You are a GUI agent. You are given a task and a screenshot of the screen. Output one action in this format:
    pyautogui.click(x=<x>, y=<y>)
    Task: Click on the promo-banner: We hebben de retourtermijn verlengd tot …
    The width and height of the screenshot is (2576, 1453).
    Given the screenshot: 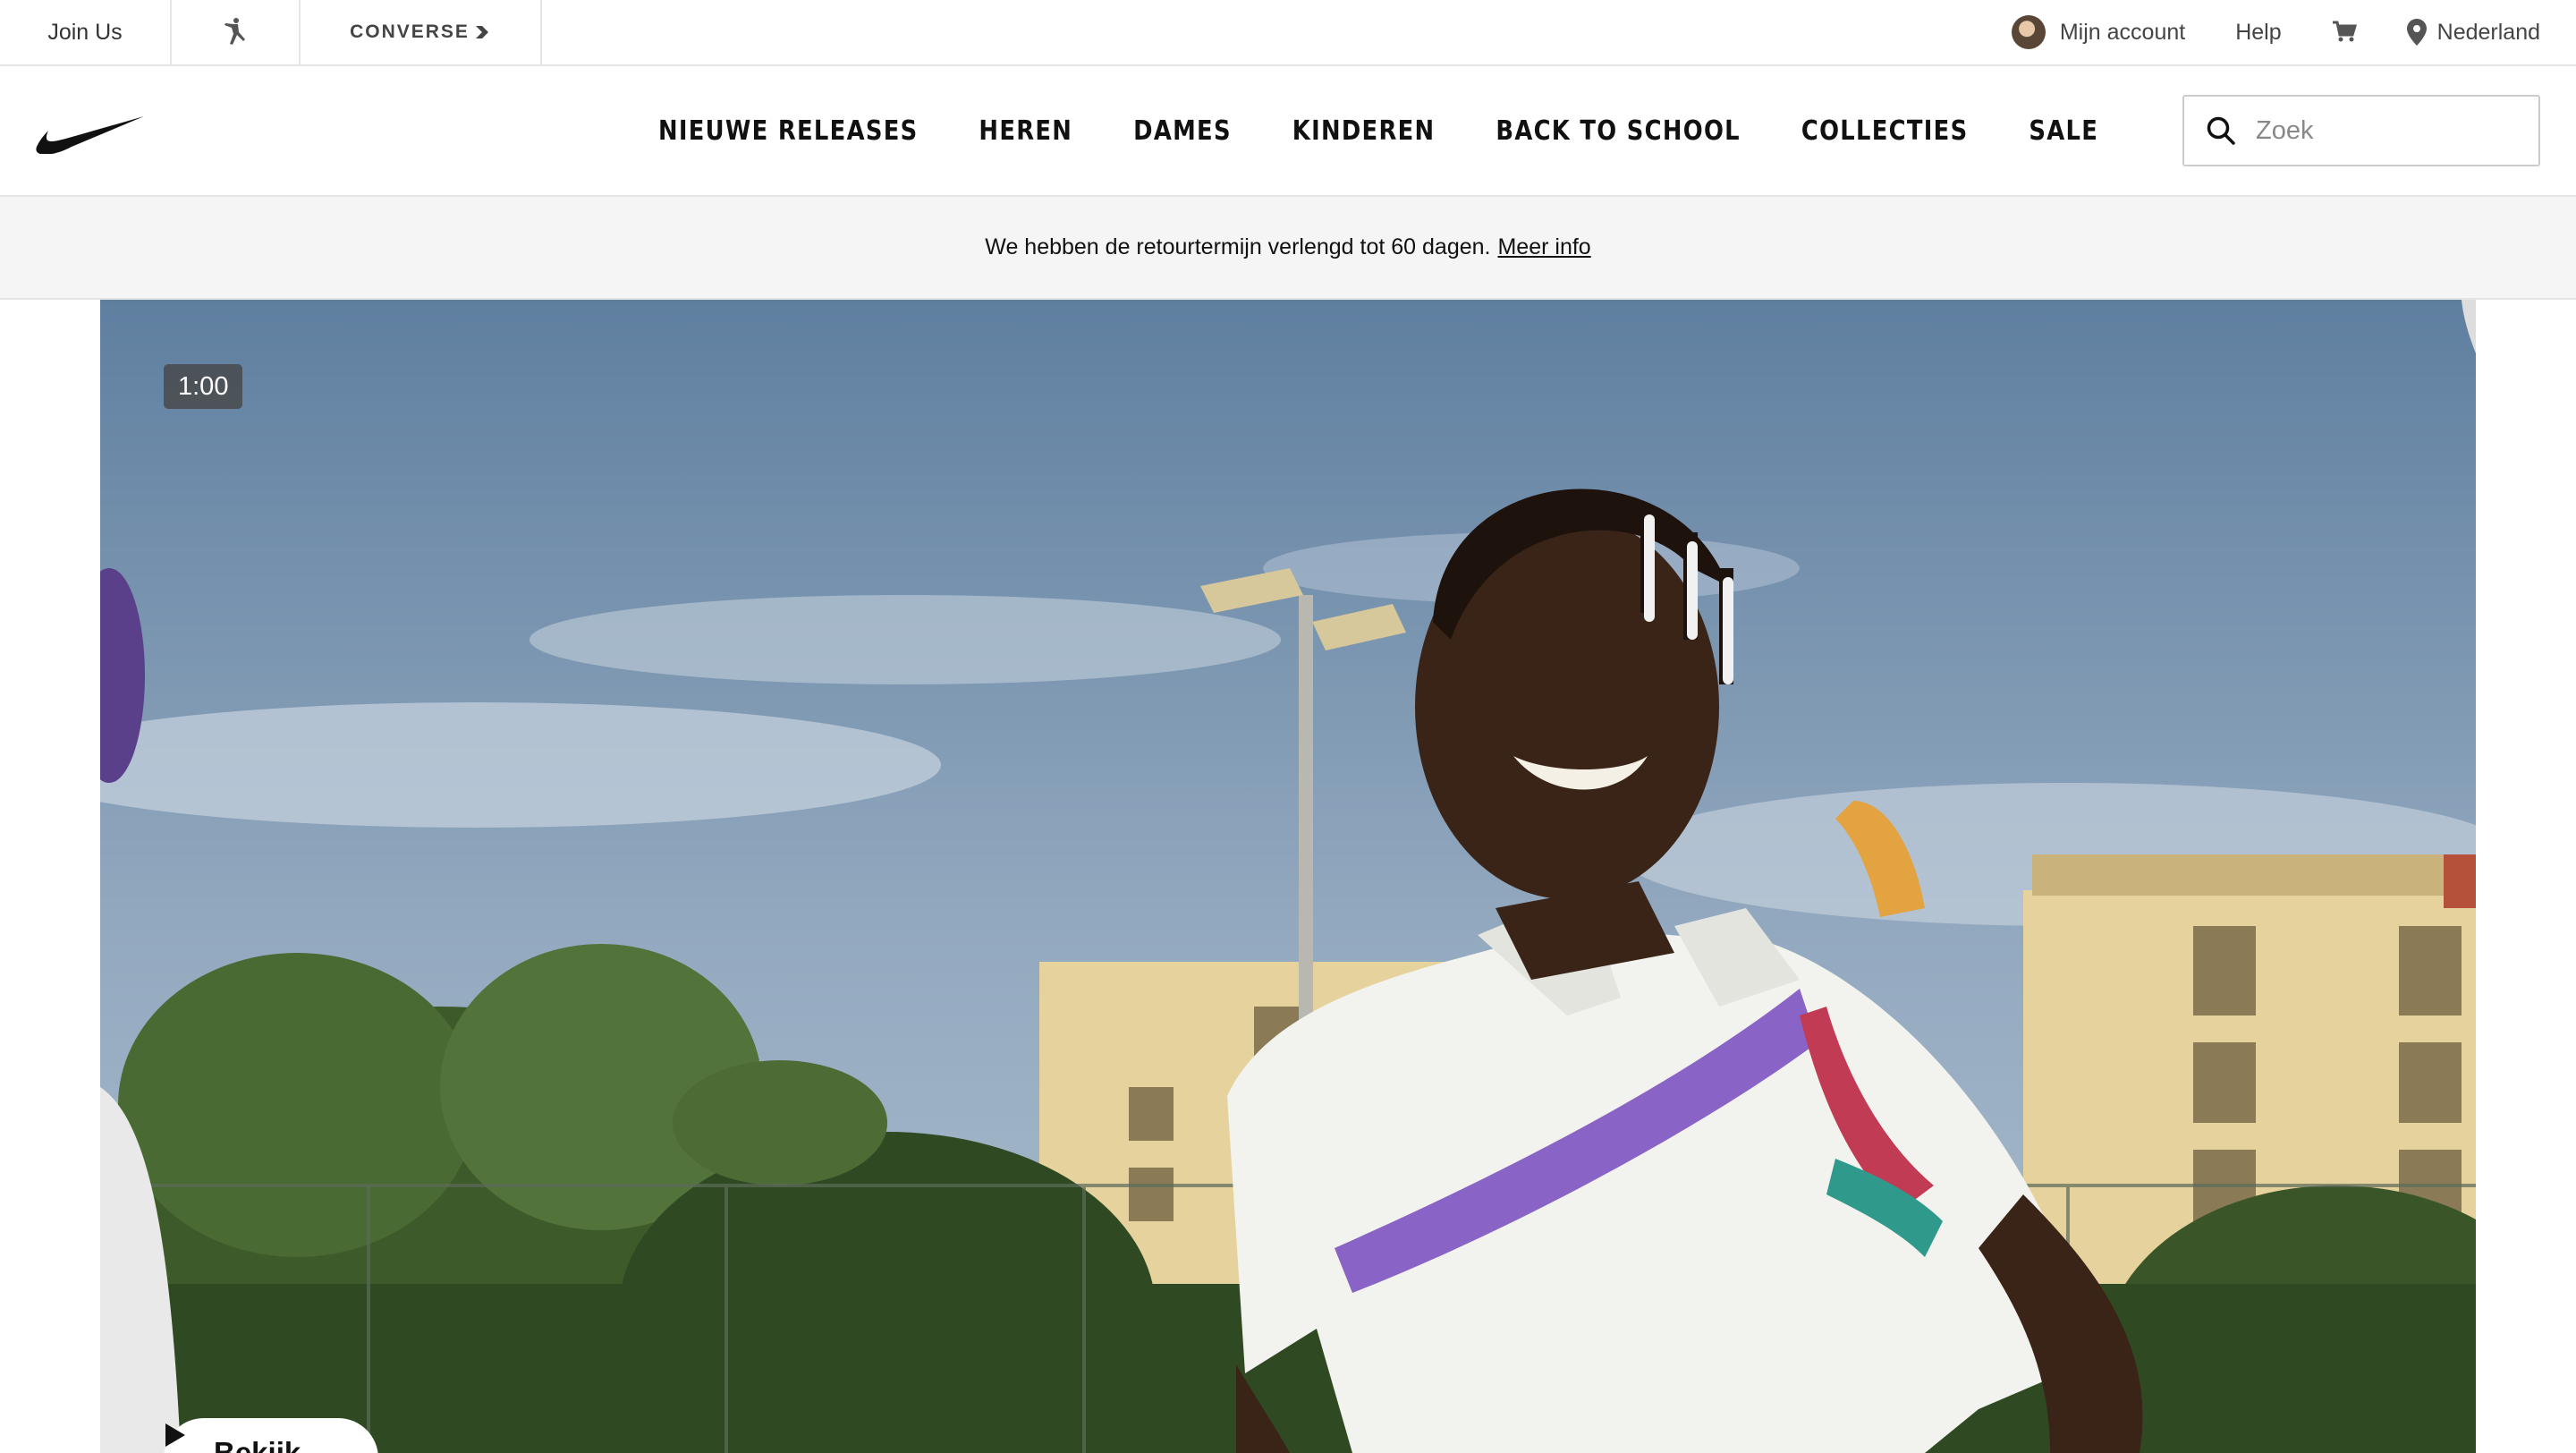 What is the action you would take?
    pyautogui.click(x=1288, y=248)
    